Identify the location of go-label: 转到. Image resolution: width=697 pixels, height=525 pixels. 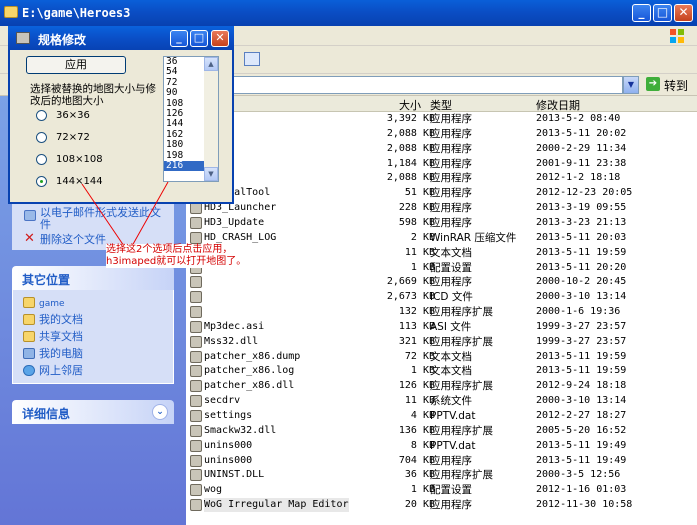
(676, 86).